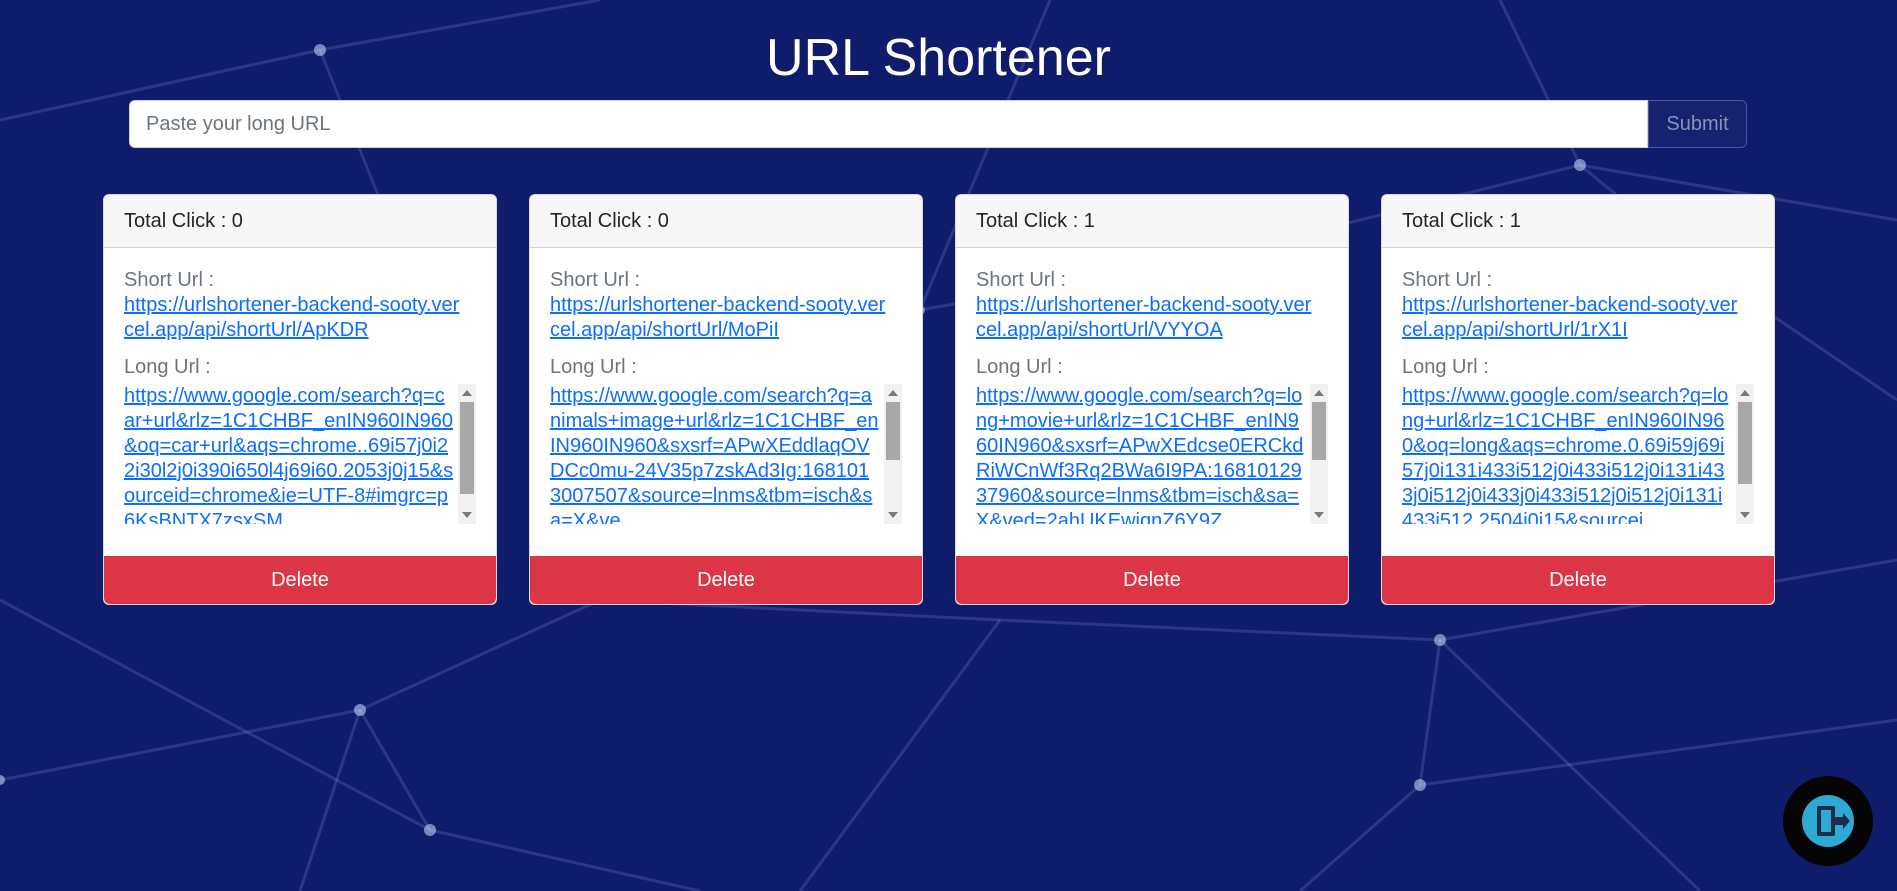 This screenshot has height=891, width=1897. I want to click on page-title: URL Shortener, so click(938, 58).